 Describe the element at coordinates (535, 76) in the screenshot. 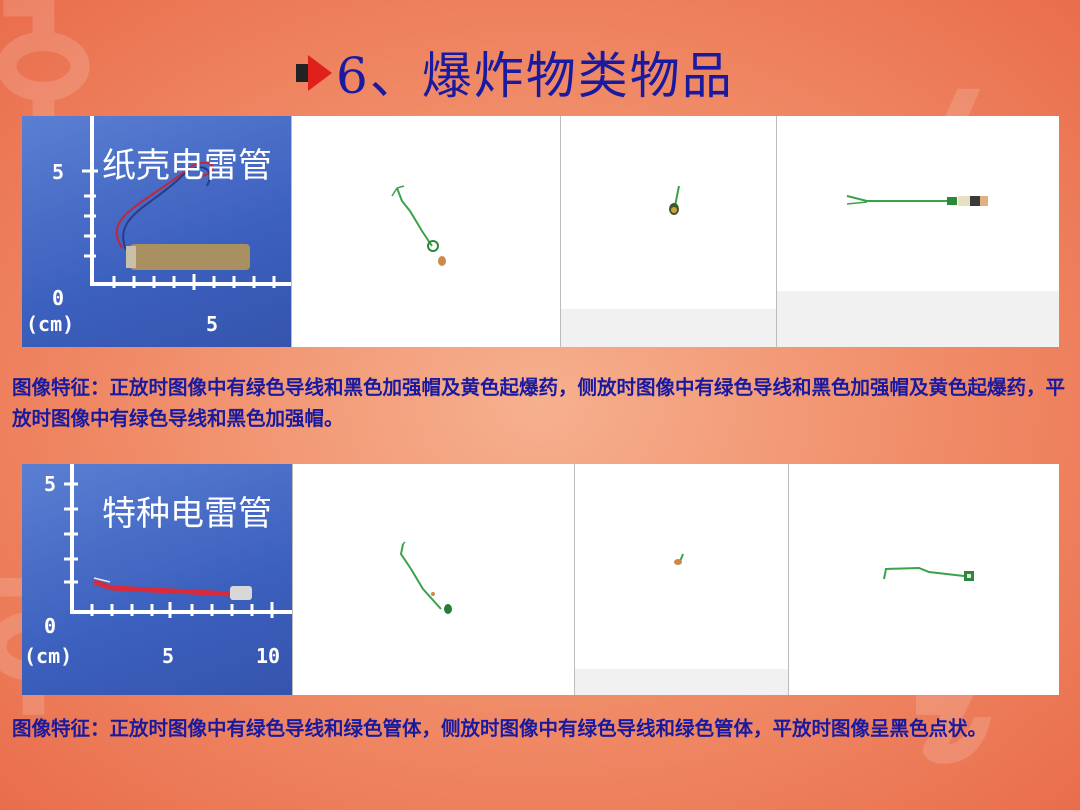

I see `slide-title: 6、爆炸物类物品` at that location.